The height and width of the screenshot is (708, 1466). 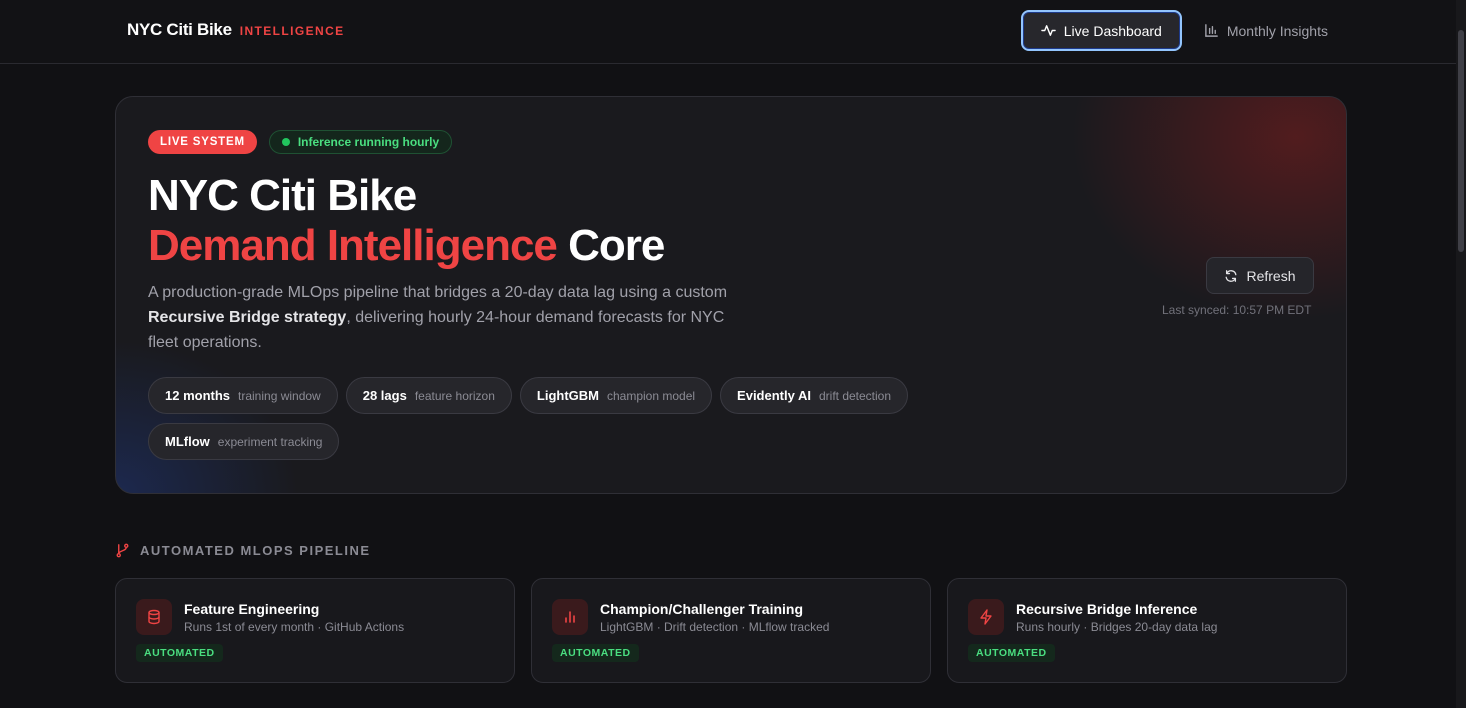 What do you see at coordinates (855, 395) in the screenshot?
I see `chip-caption: drift detection` at bounding box center [855, 395].